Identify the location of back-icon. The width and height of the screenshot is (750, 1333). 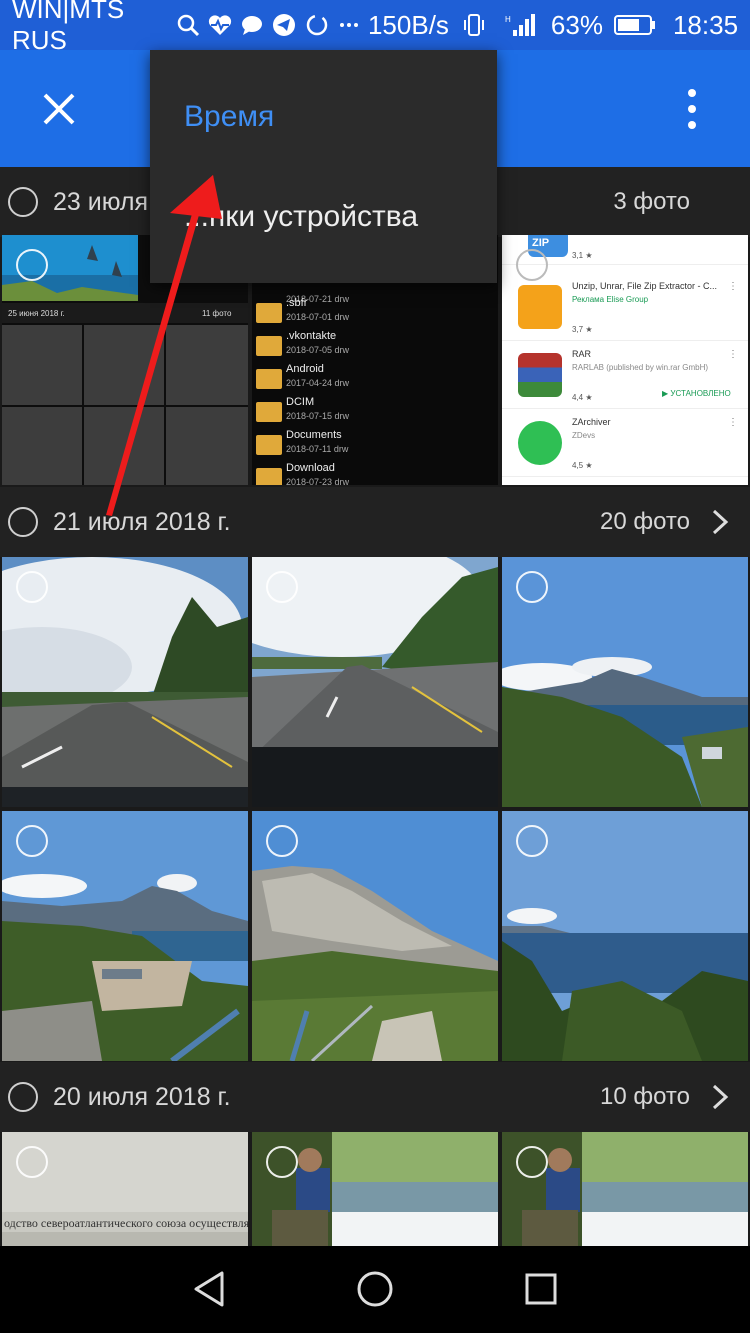
(209, 1289).